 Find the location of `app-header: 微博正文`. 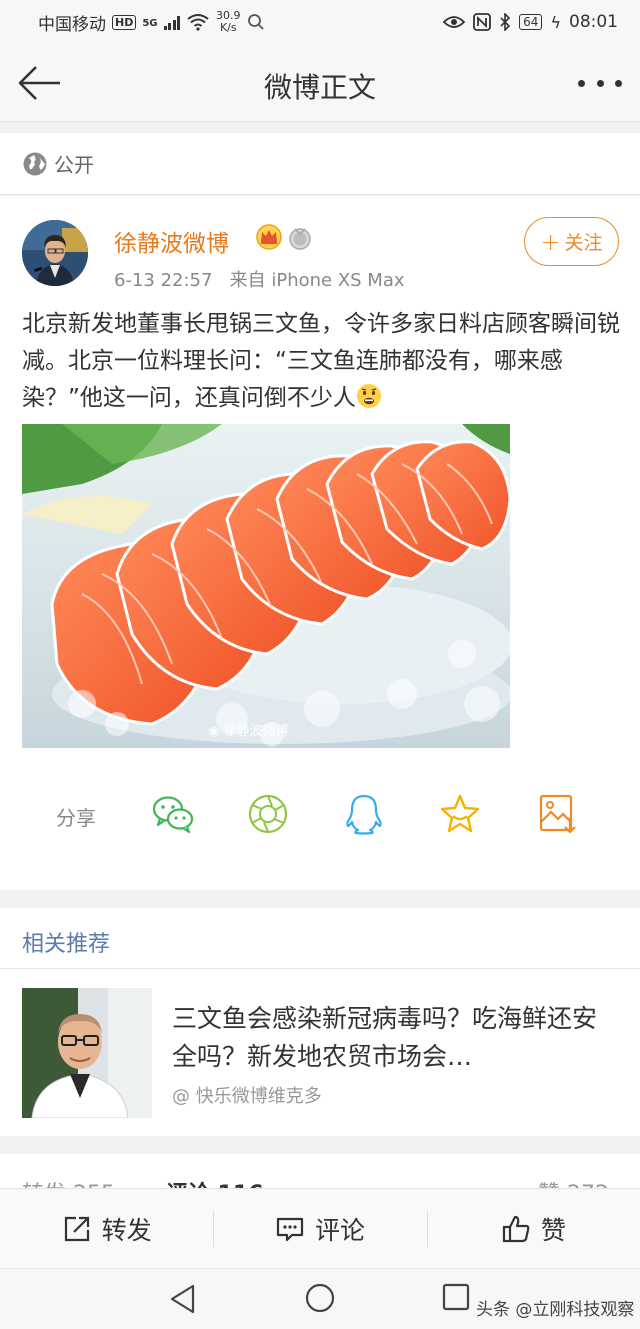

app-header: 微博正文 is located at coordinates (320, 83).